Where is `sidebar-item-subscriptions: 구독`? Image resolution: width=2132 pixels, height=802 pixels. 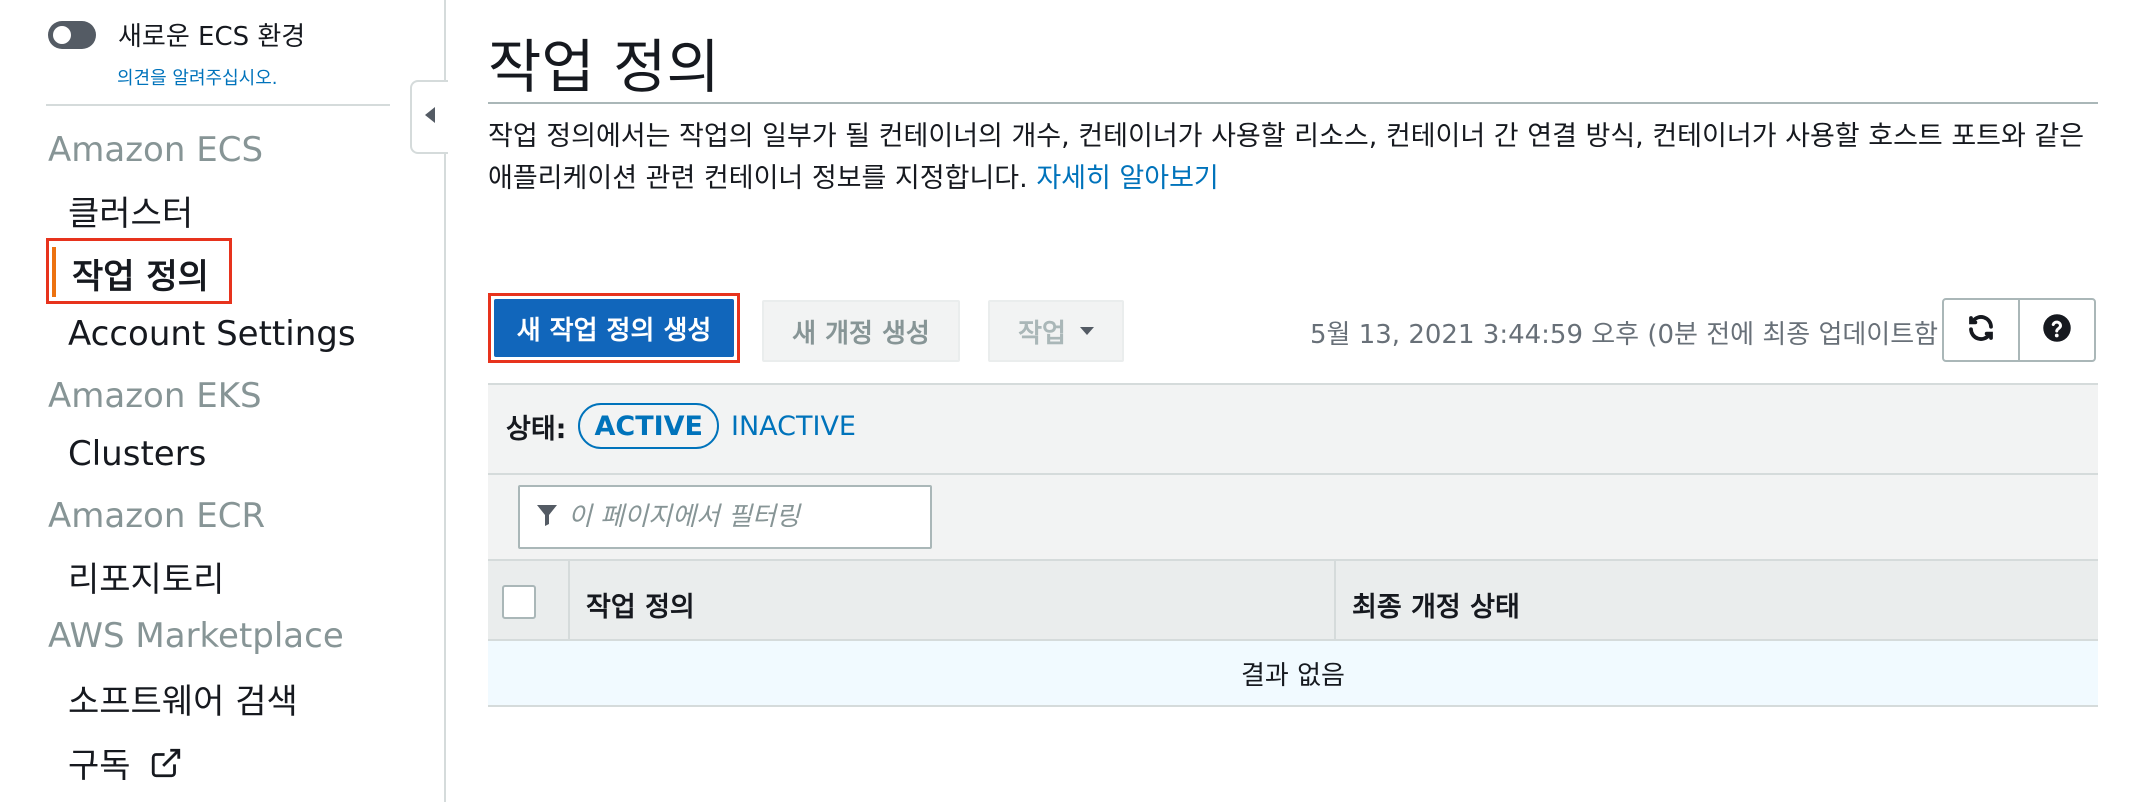
sidebar-item-subscriptions: 구독 is located at coordinates (125, 763).